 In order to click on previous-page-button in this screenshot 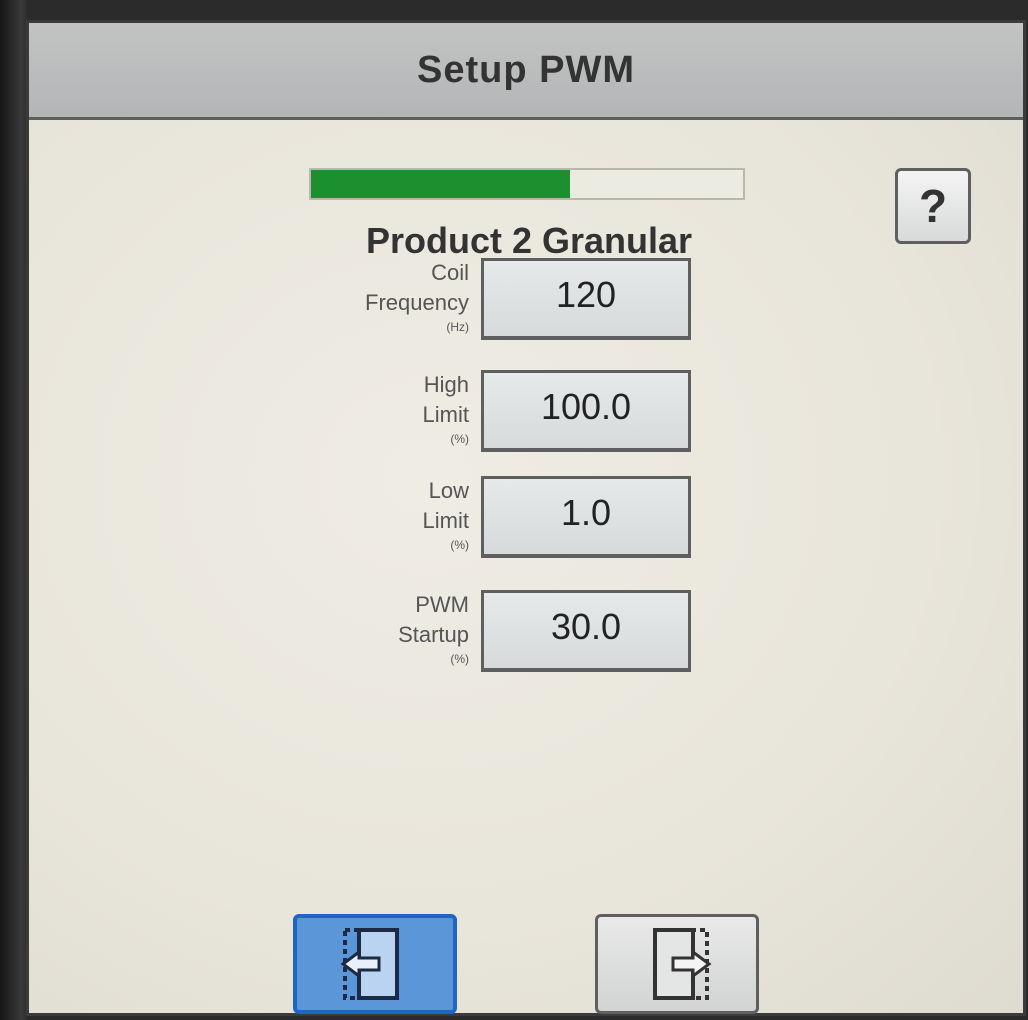, I will do `click(375, 964)`.